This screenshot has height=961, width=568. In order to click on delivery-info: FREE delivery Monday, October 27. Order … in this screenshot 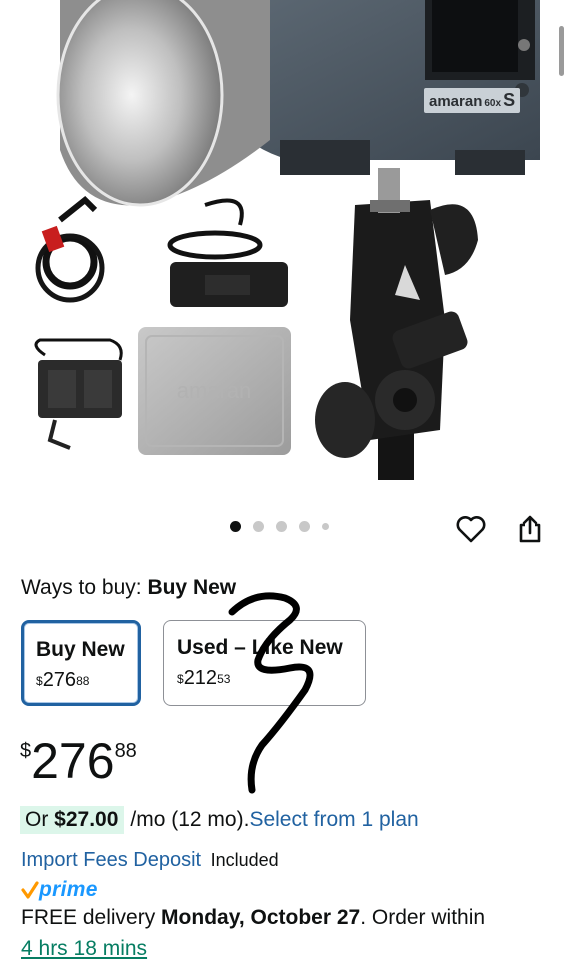, I will do `click(253, 918)`.